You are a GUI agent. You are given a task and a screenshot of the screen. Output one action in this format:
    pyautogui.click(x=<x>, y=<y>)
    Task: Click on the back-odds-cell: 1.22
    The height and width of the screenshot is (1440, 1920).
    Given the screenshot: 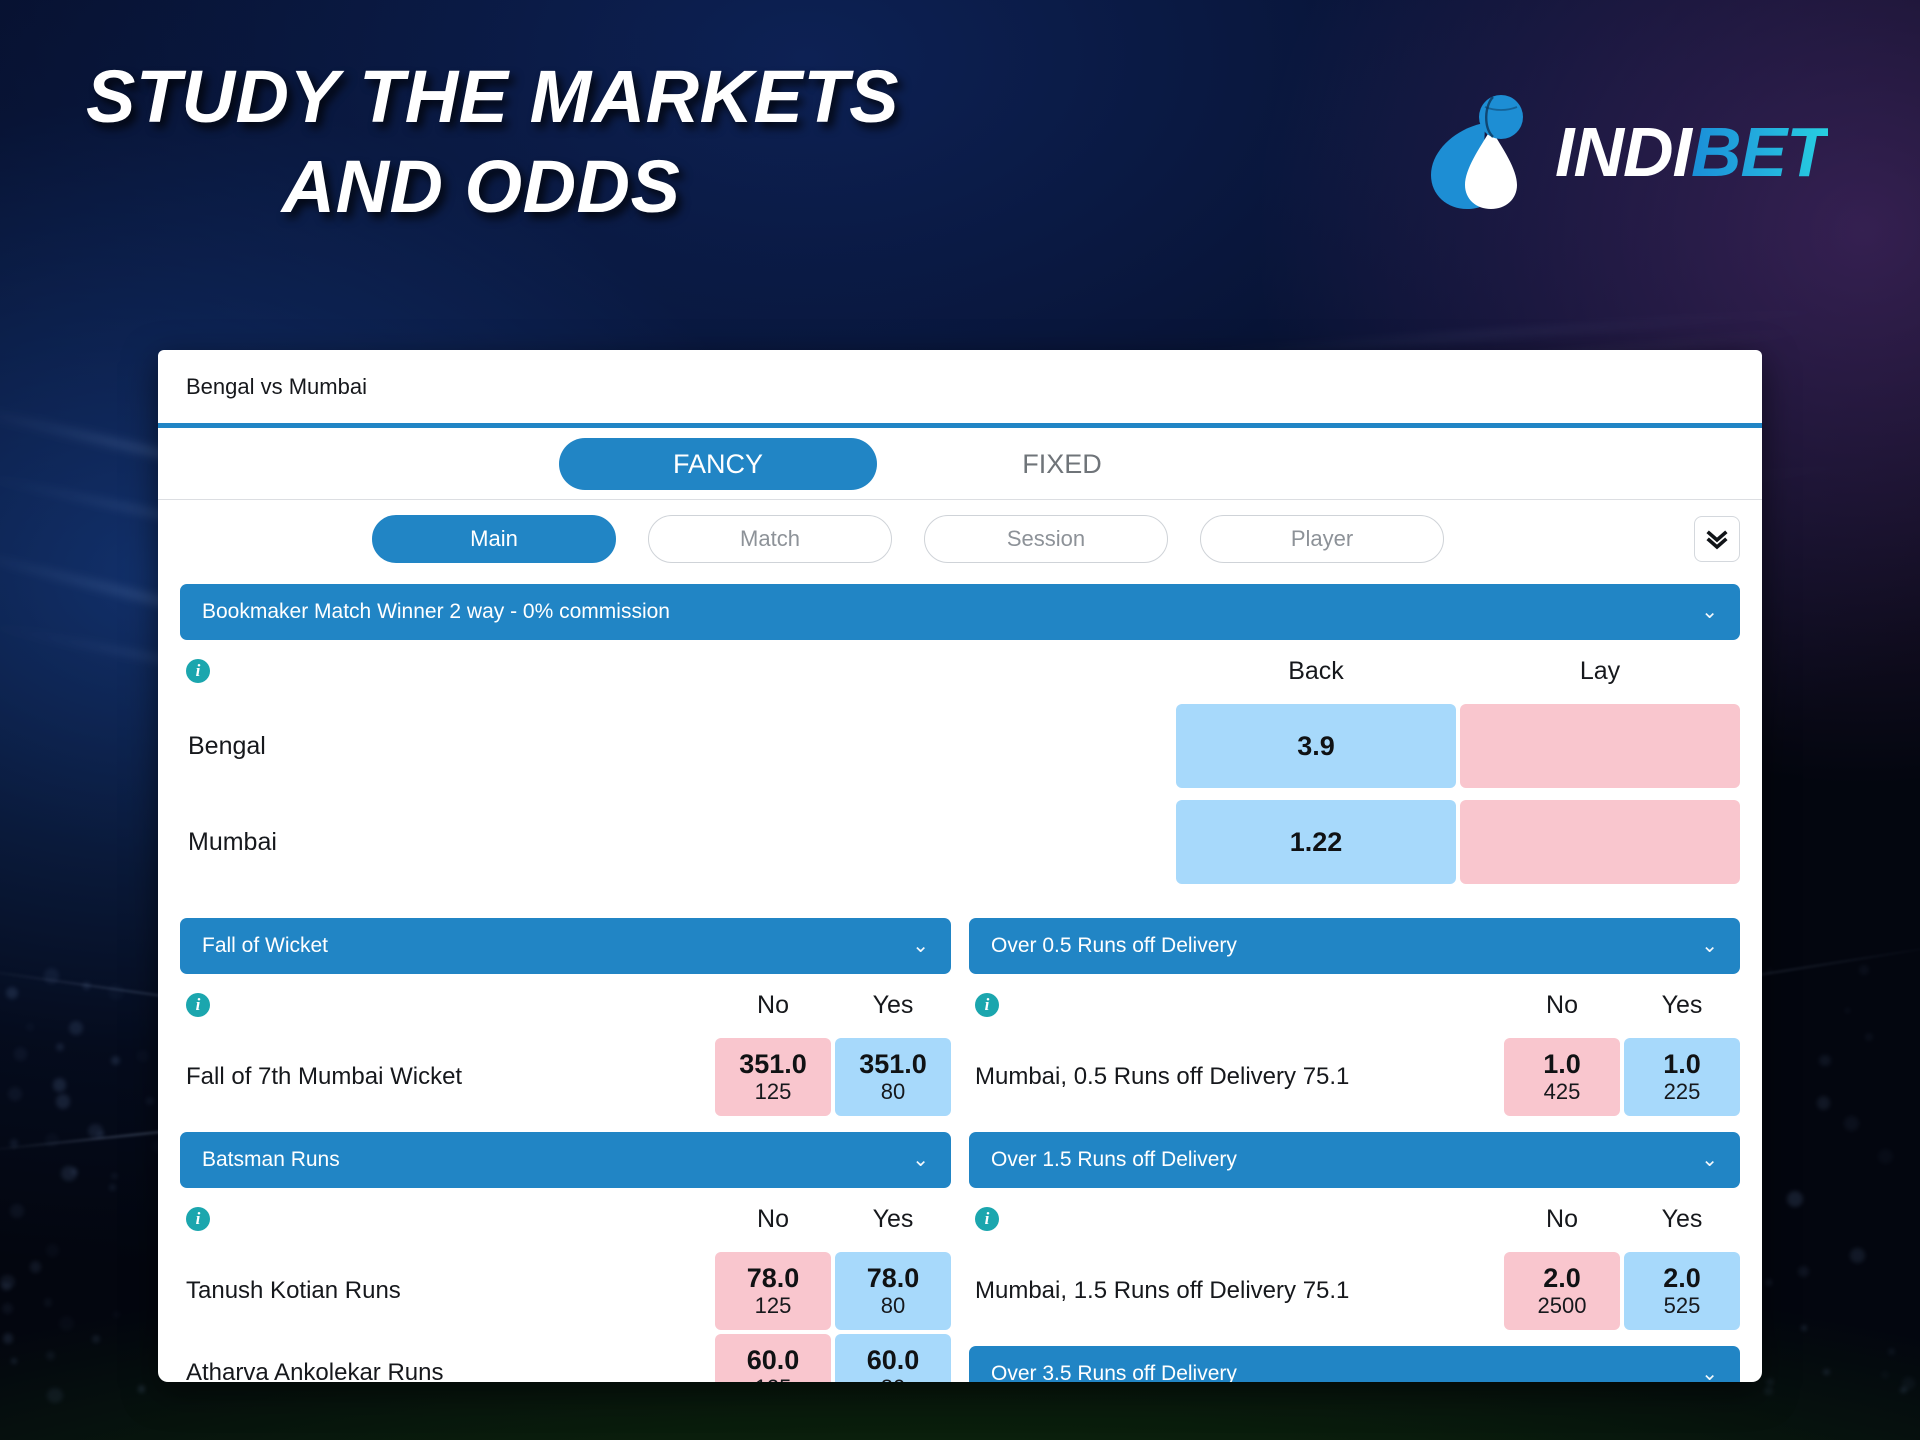 What is the action you would take?
    pyautogui.click(x=1316, y=842)
    